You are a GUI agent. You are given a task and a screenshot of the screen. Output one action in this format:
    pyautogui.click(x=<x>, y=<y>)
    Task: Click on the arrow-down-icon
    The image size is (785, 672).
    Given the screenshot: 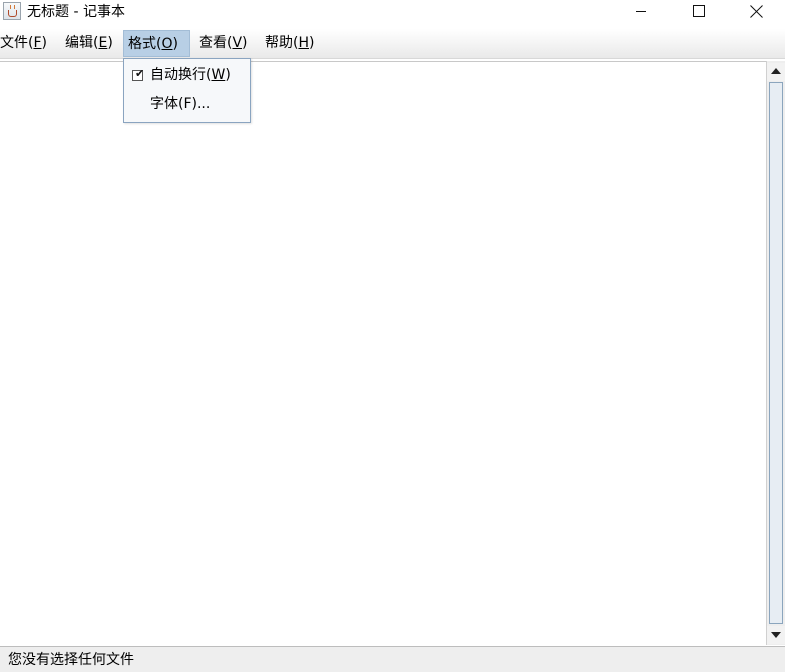 What is the action you would take?
    pyautogui.click(x=776, y=635)
    